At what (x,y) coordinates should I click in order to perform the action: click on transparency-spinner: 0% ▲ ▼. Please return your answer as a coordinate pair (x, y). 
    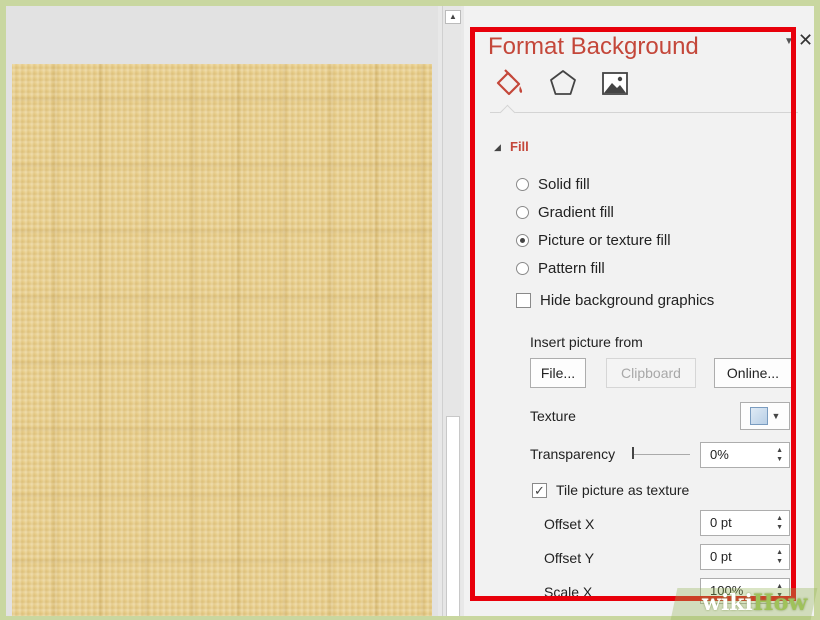
    Looking at the image, I should click on (745, 455).